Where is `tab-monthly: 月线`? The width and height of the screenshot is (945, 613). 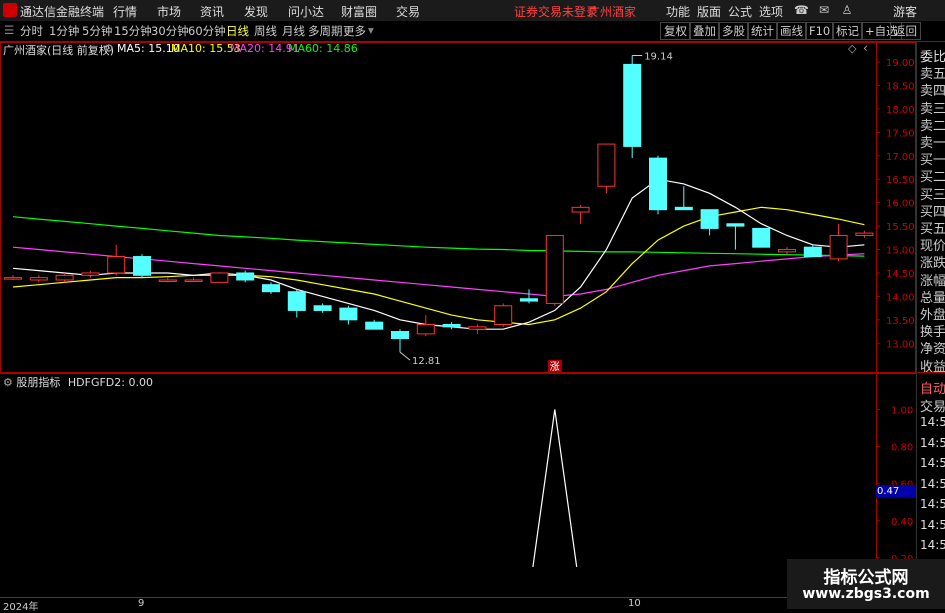 tab-monthly: 月线 is located at coordinates (293, 31).